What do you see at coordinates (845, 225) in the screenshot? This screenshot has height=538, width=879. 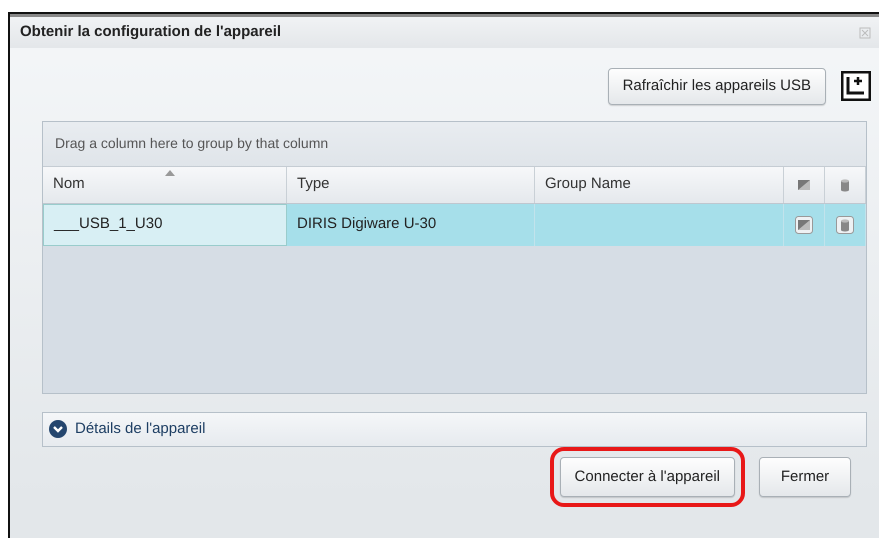 I see `database-icon` at bounding box center [845, 225].